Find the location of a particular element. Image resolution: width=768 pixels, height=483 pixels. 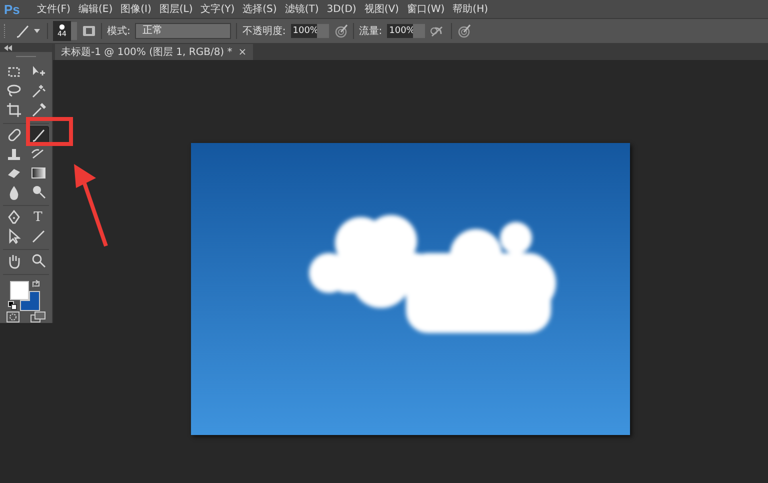

bandage-icon is located at coordinates (14, 135).